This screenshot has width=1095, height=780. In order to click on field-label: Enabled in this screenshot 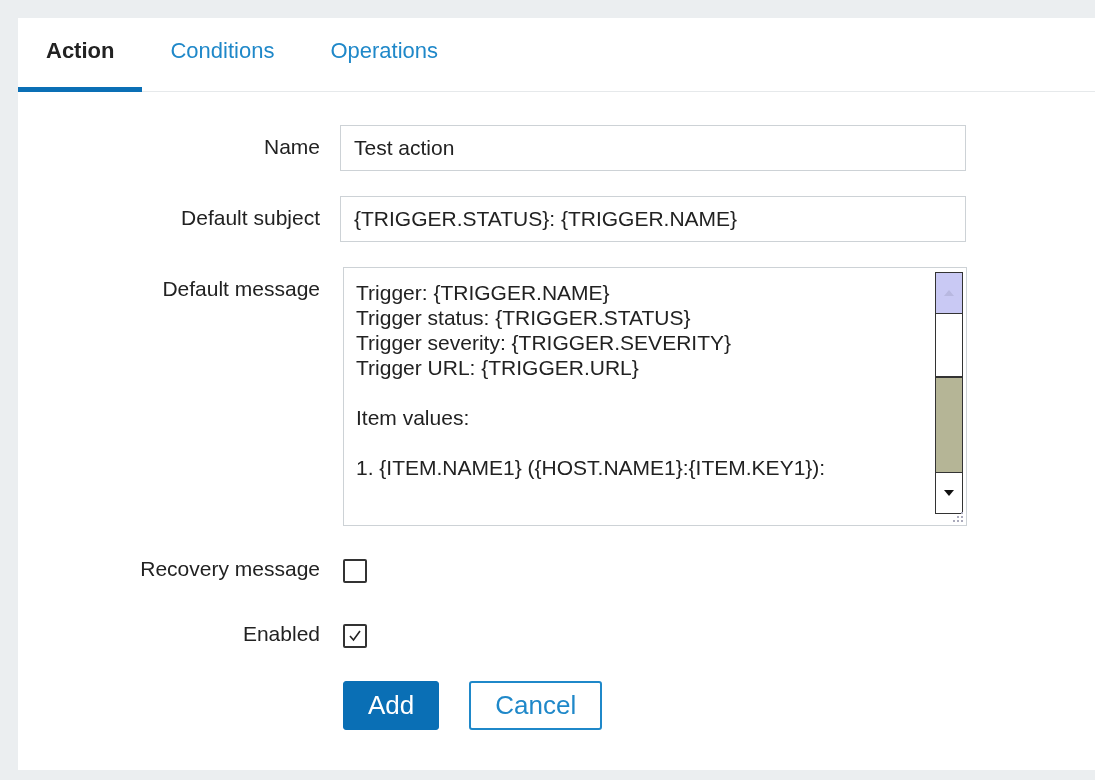, I will do `click(280, 633)`.